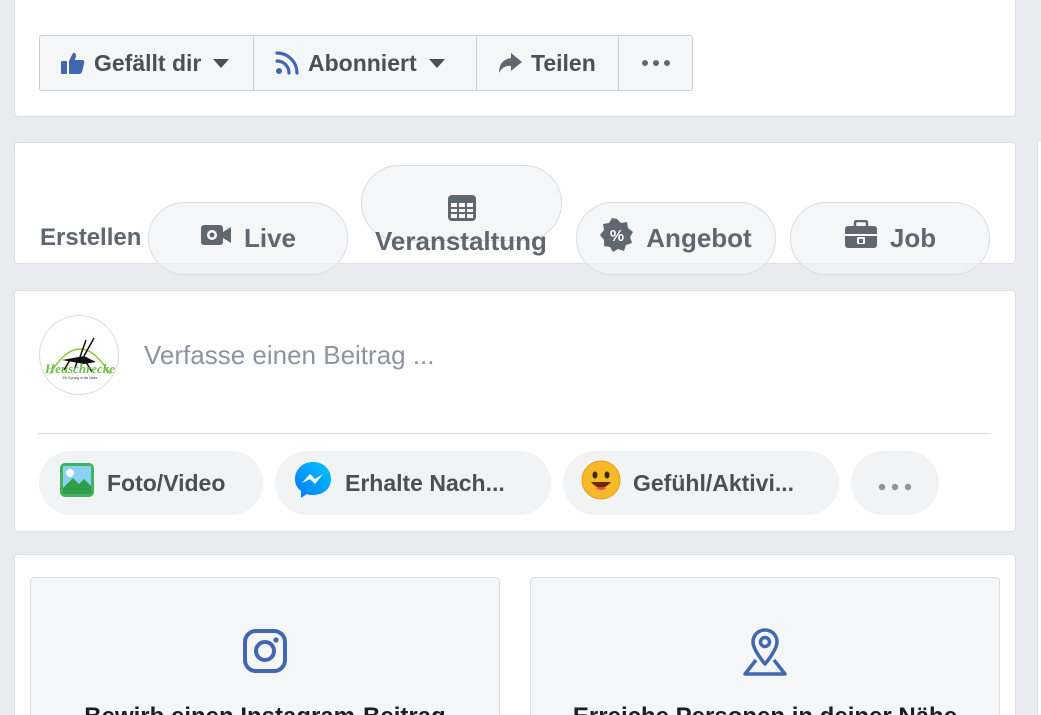  I want to click on photo-video-button: Foto/Video, so click(151, 483).